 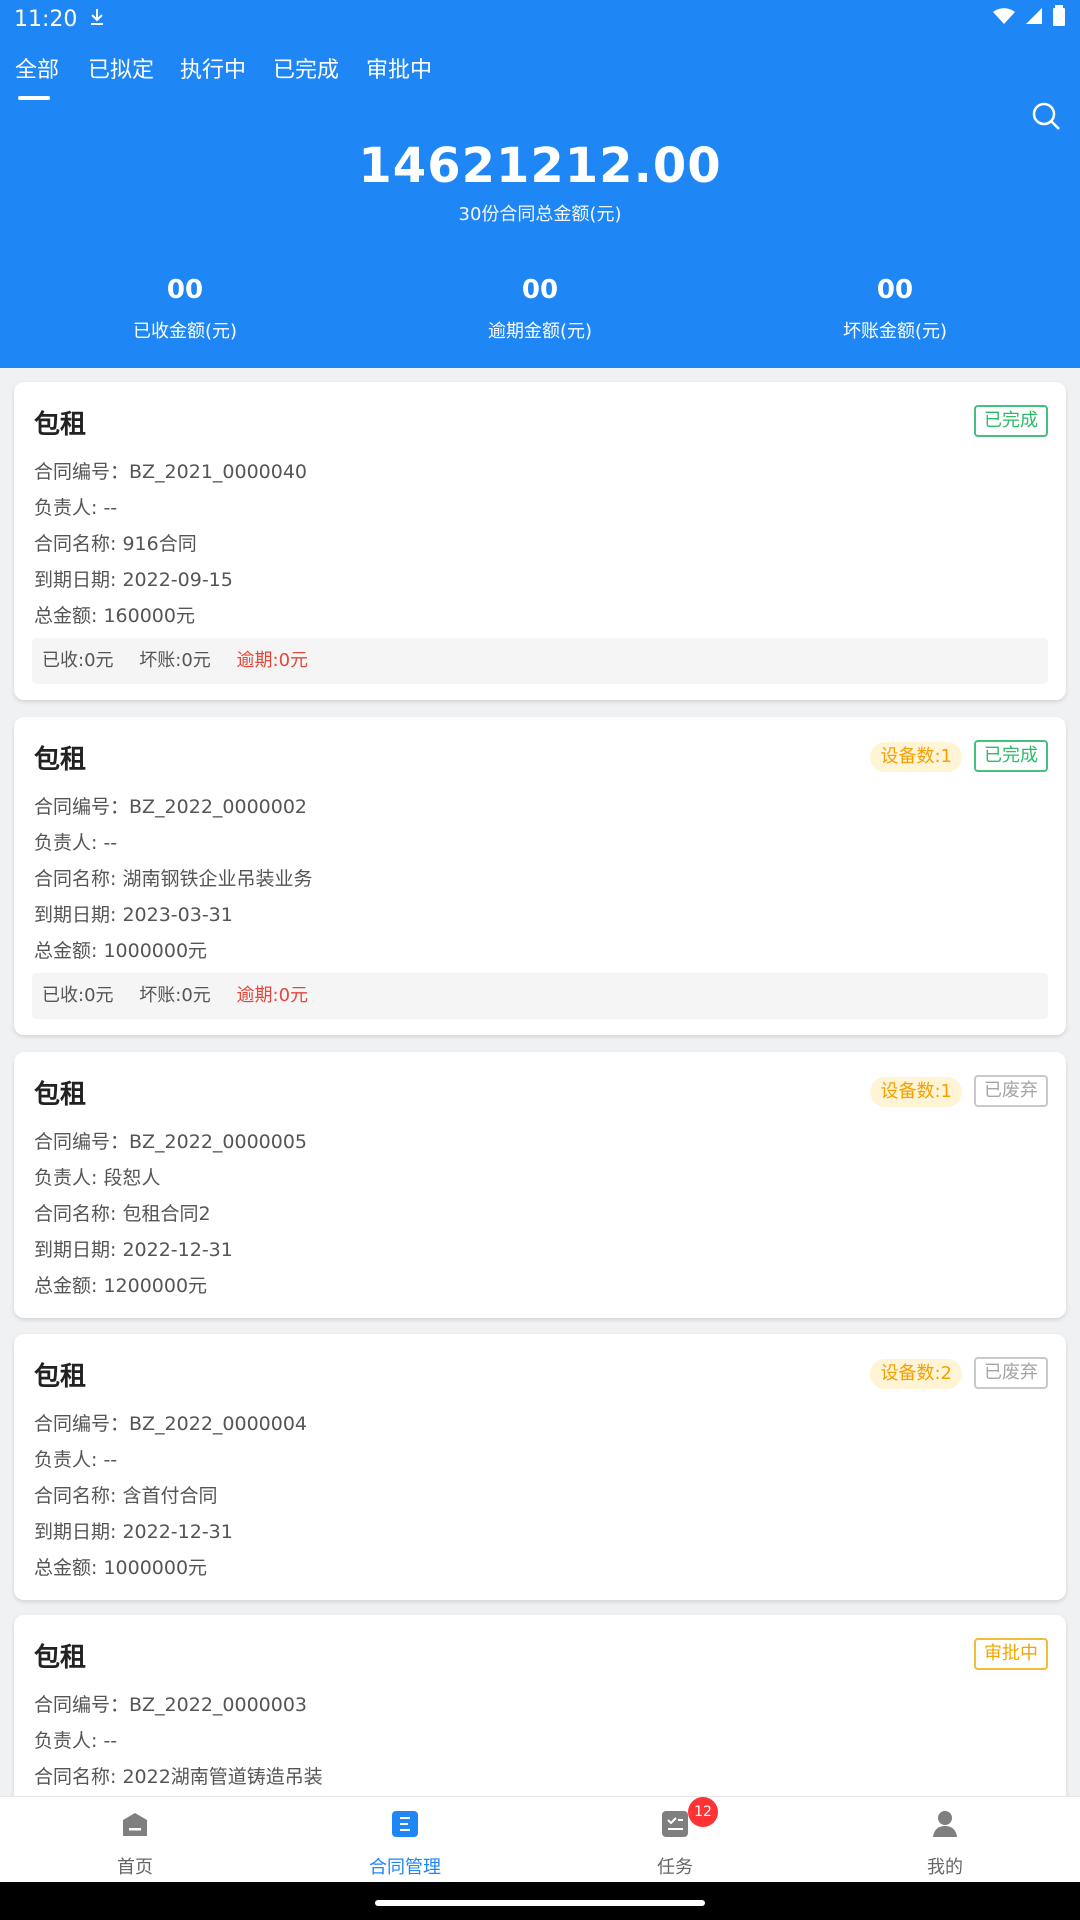 What do you see at coordinates (945, 1840) in the screenshot?
I see `nav-profile: 我的` at bounding box center [945, 1840].